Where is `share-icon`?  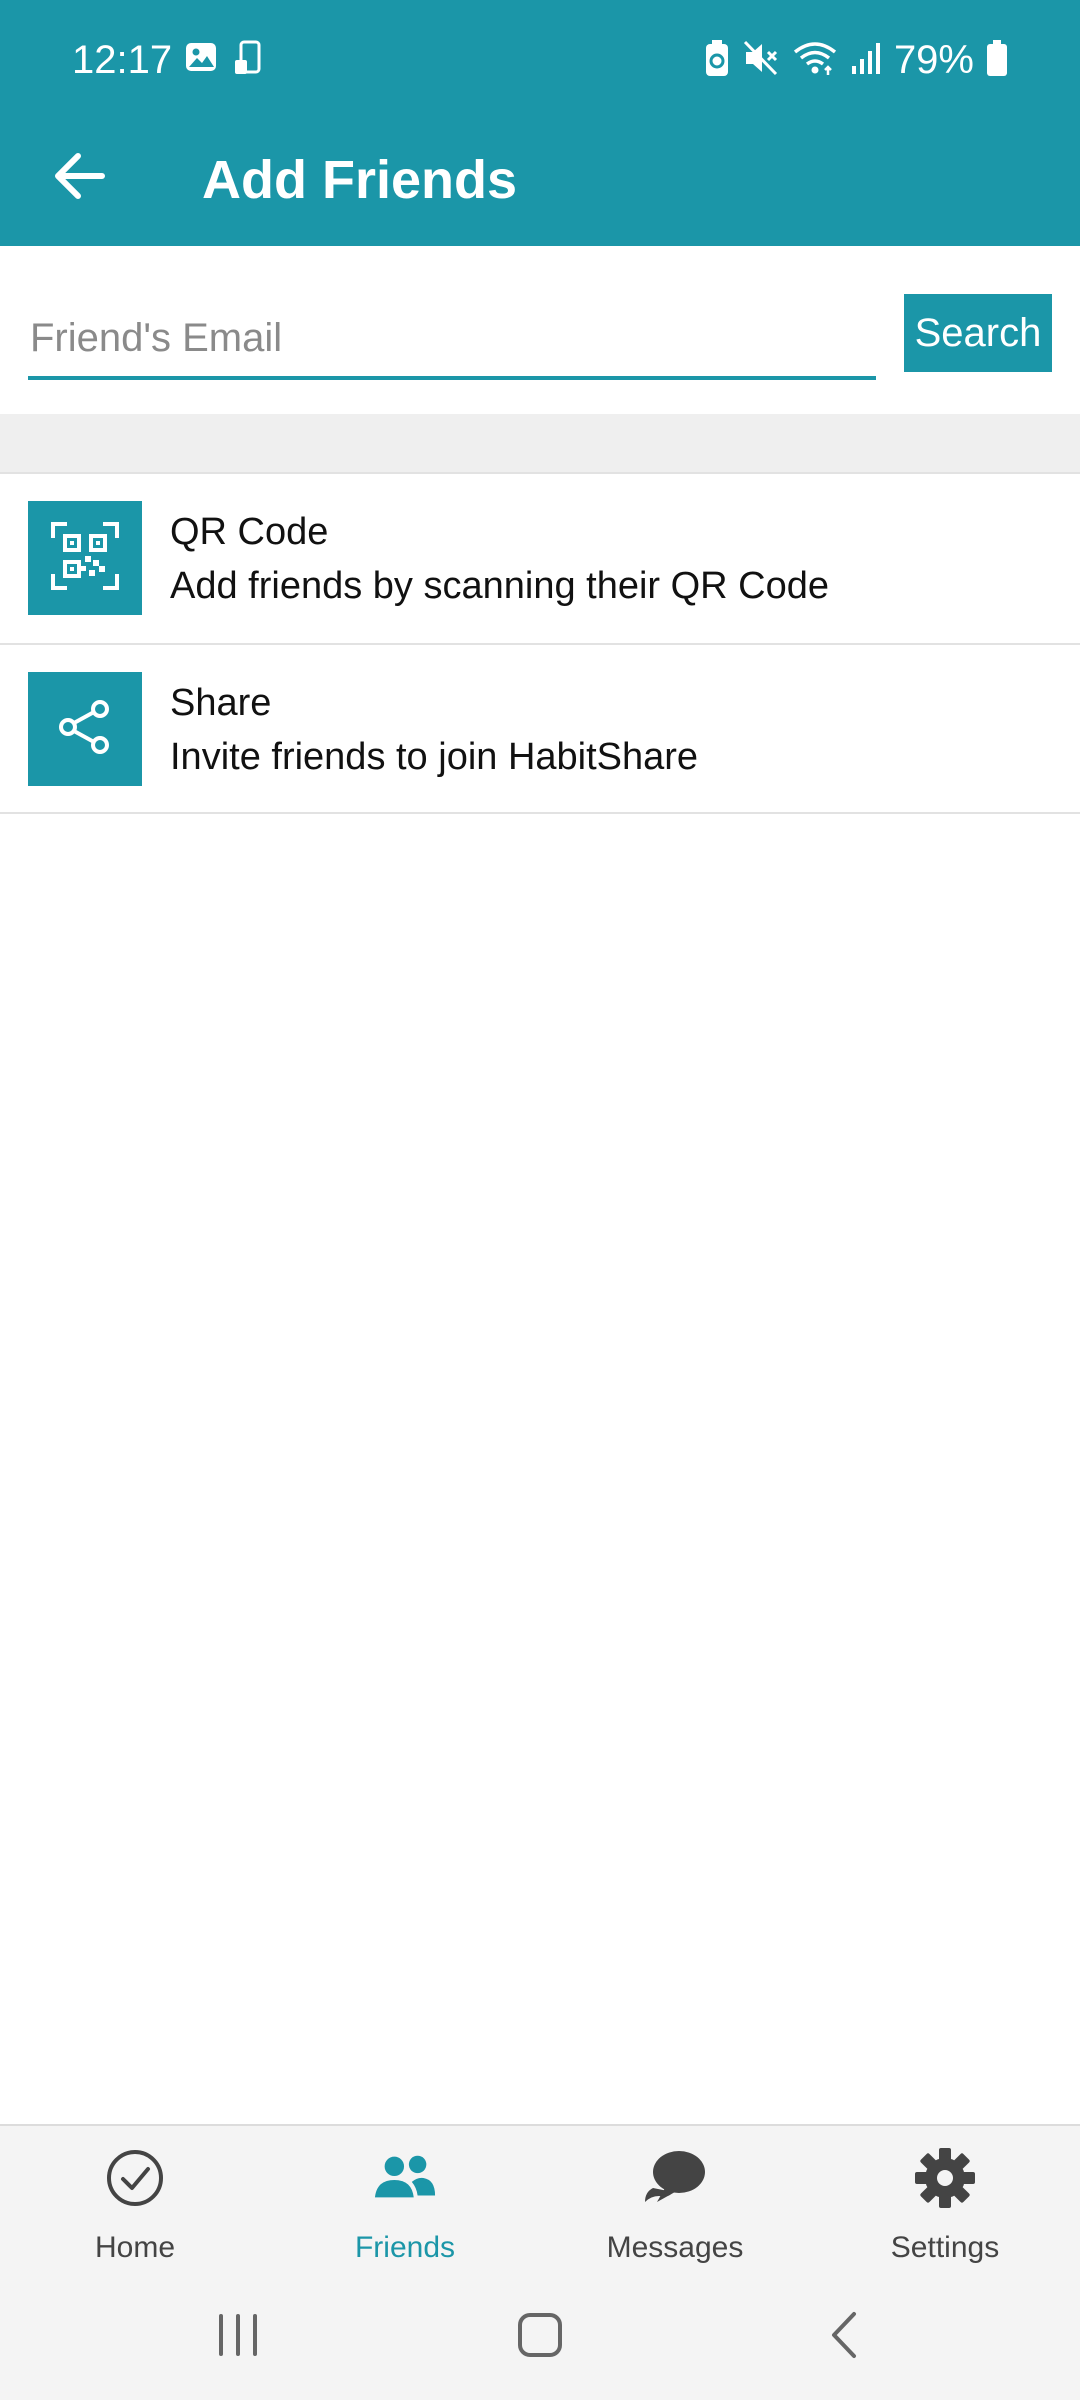 share-icon is located at coordinates (85, 729).